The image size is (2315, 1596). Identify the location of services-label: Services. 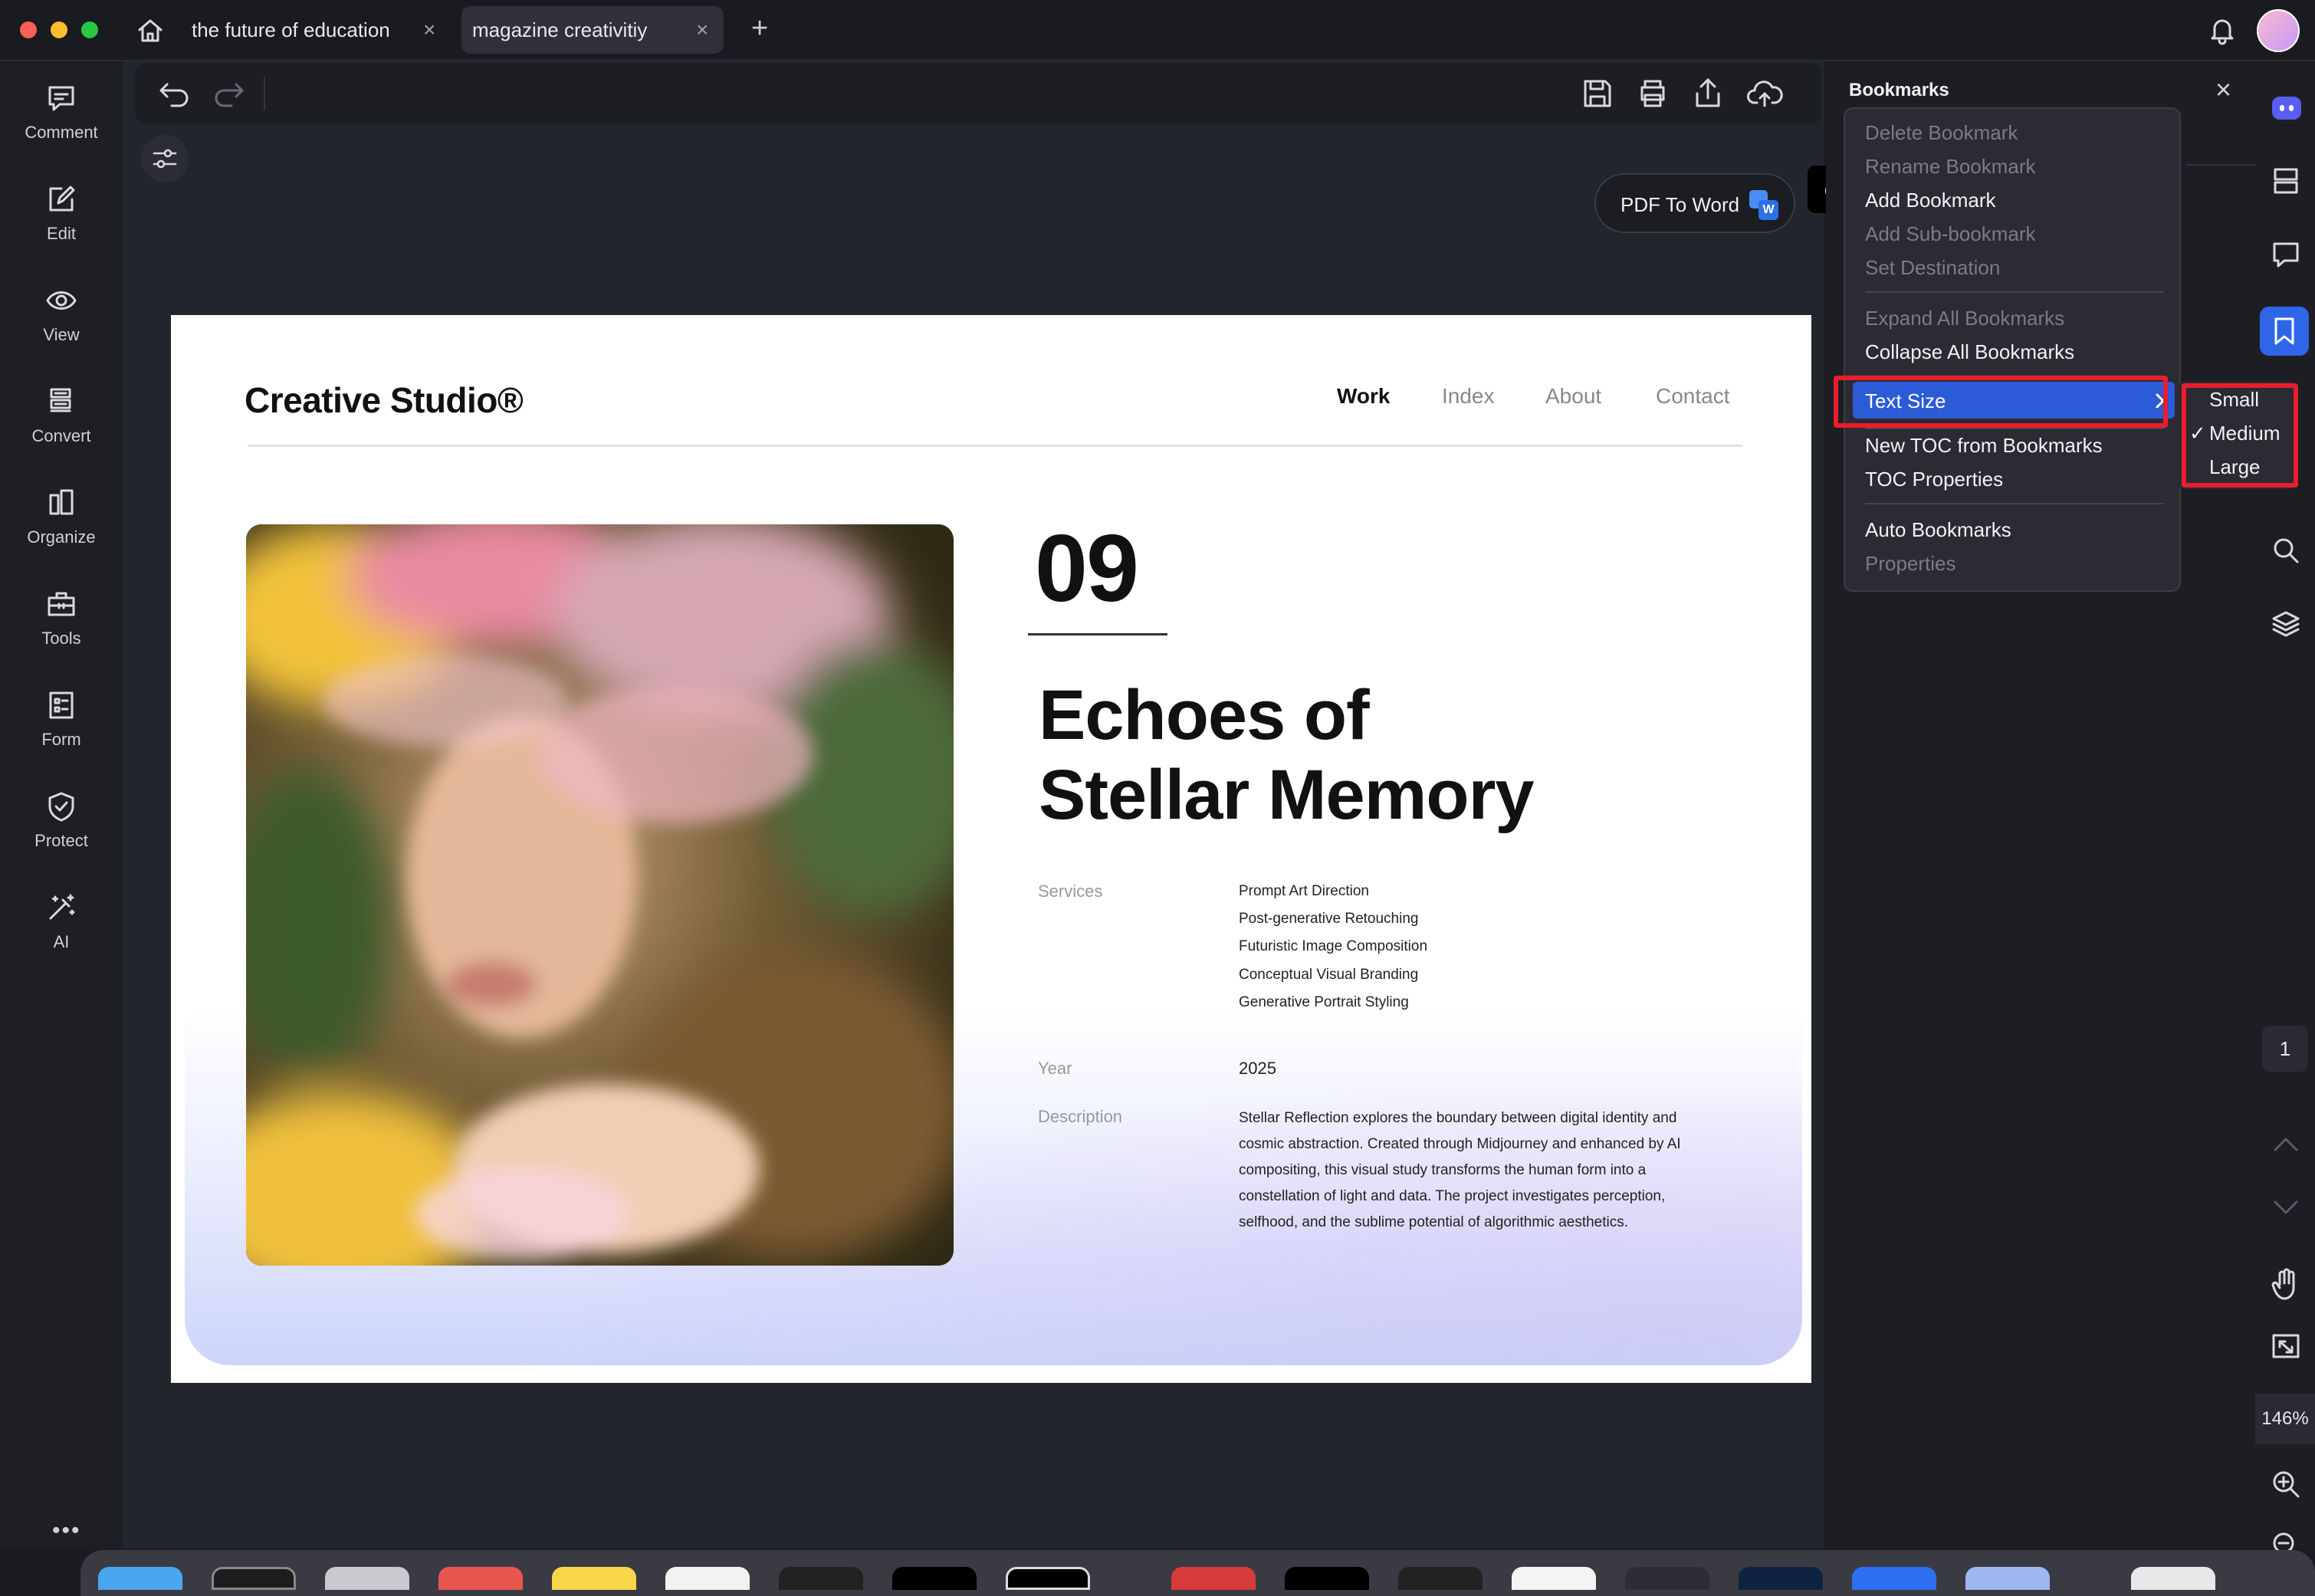
(1070, 891).